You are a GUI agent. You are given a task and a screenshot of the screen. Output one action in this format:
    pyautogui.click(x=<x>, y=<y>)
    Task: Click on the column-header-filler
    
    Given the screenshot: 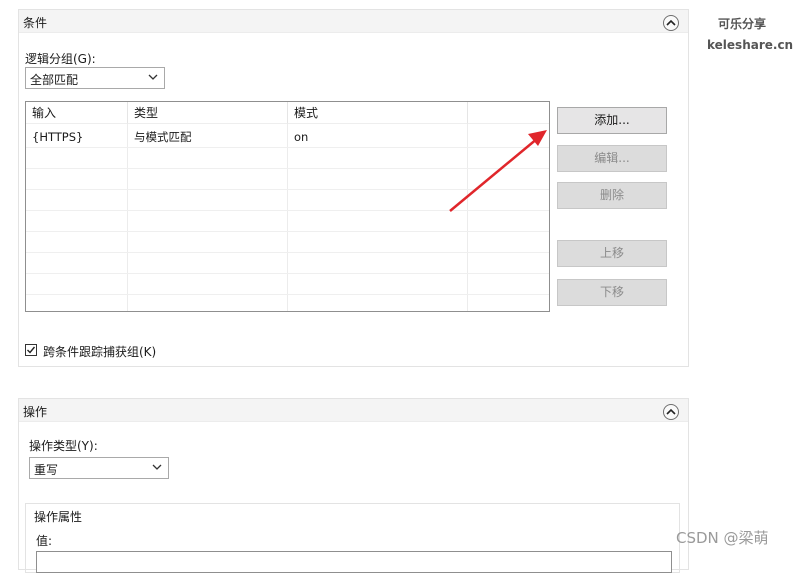 What is the action you would take?
    pyautogui.click(x=508, y=113)
    